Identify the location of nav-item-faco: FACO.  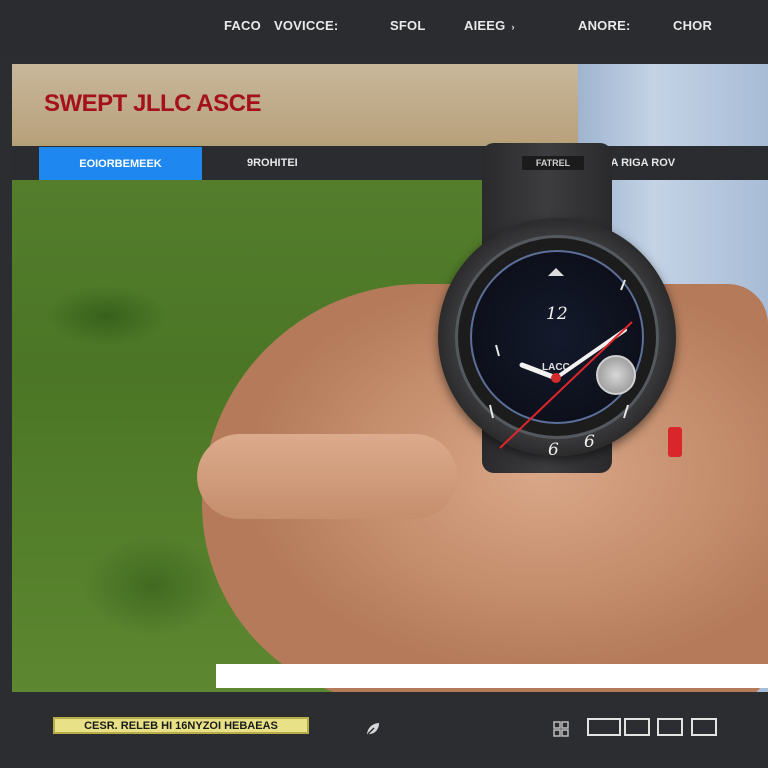
(242, 25).